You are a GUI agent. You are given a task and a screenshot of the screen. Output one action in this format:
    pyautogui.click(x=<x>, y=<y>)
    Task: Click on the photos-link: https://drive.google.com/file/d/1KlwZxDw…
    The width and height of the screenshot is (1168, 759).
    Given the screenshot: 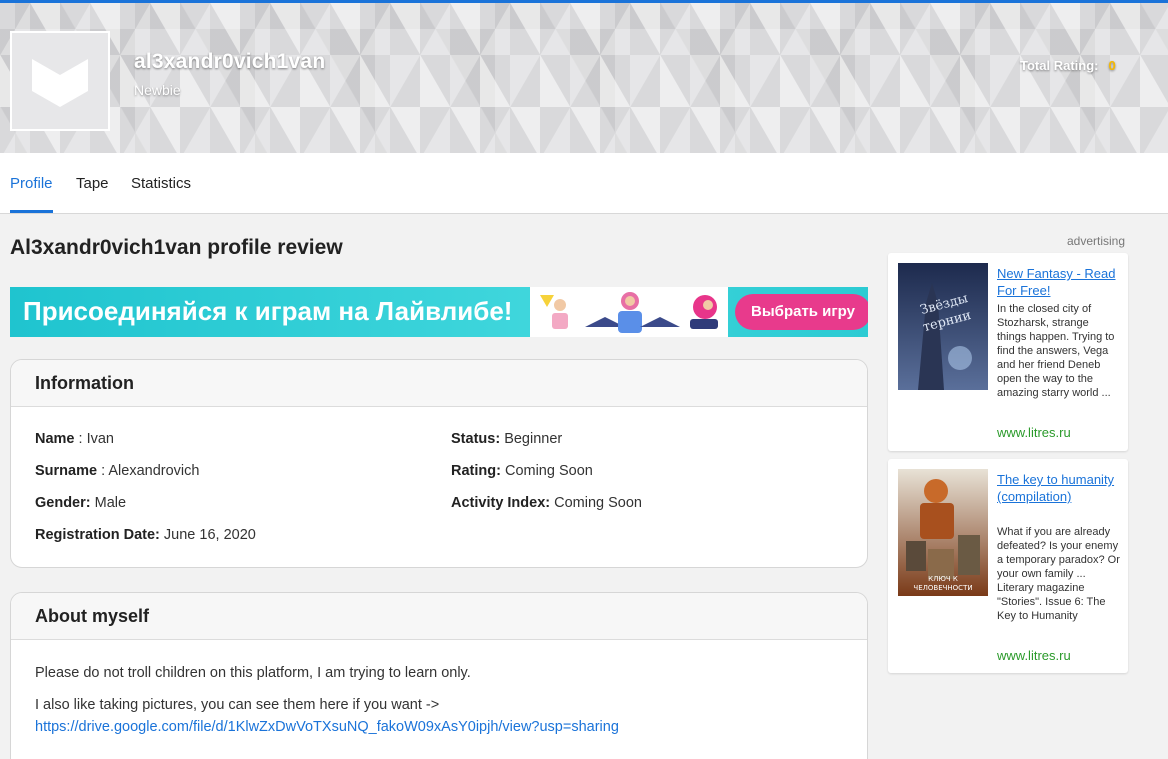 What is the action you would take?
    pyautogui.click(x=327, y=727)
    